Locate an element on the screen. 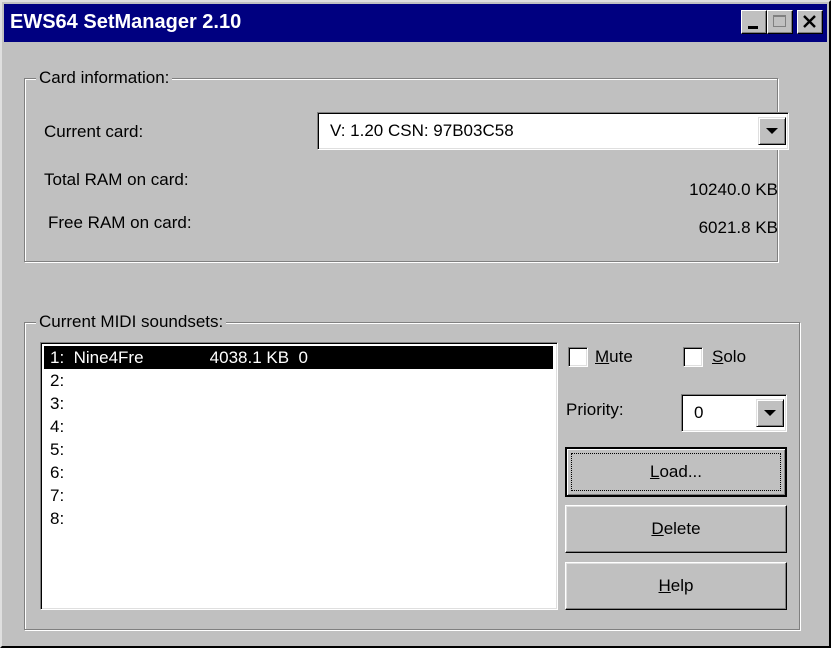 This screenshot has height=648, width=831. solo-label-text: olo is located at coordinates (735, 356).